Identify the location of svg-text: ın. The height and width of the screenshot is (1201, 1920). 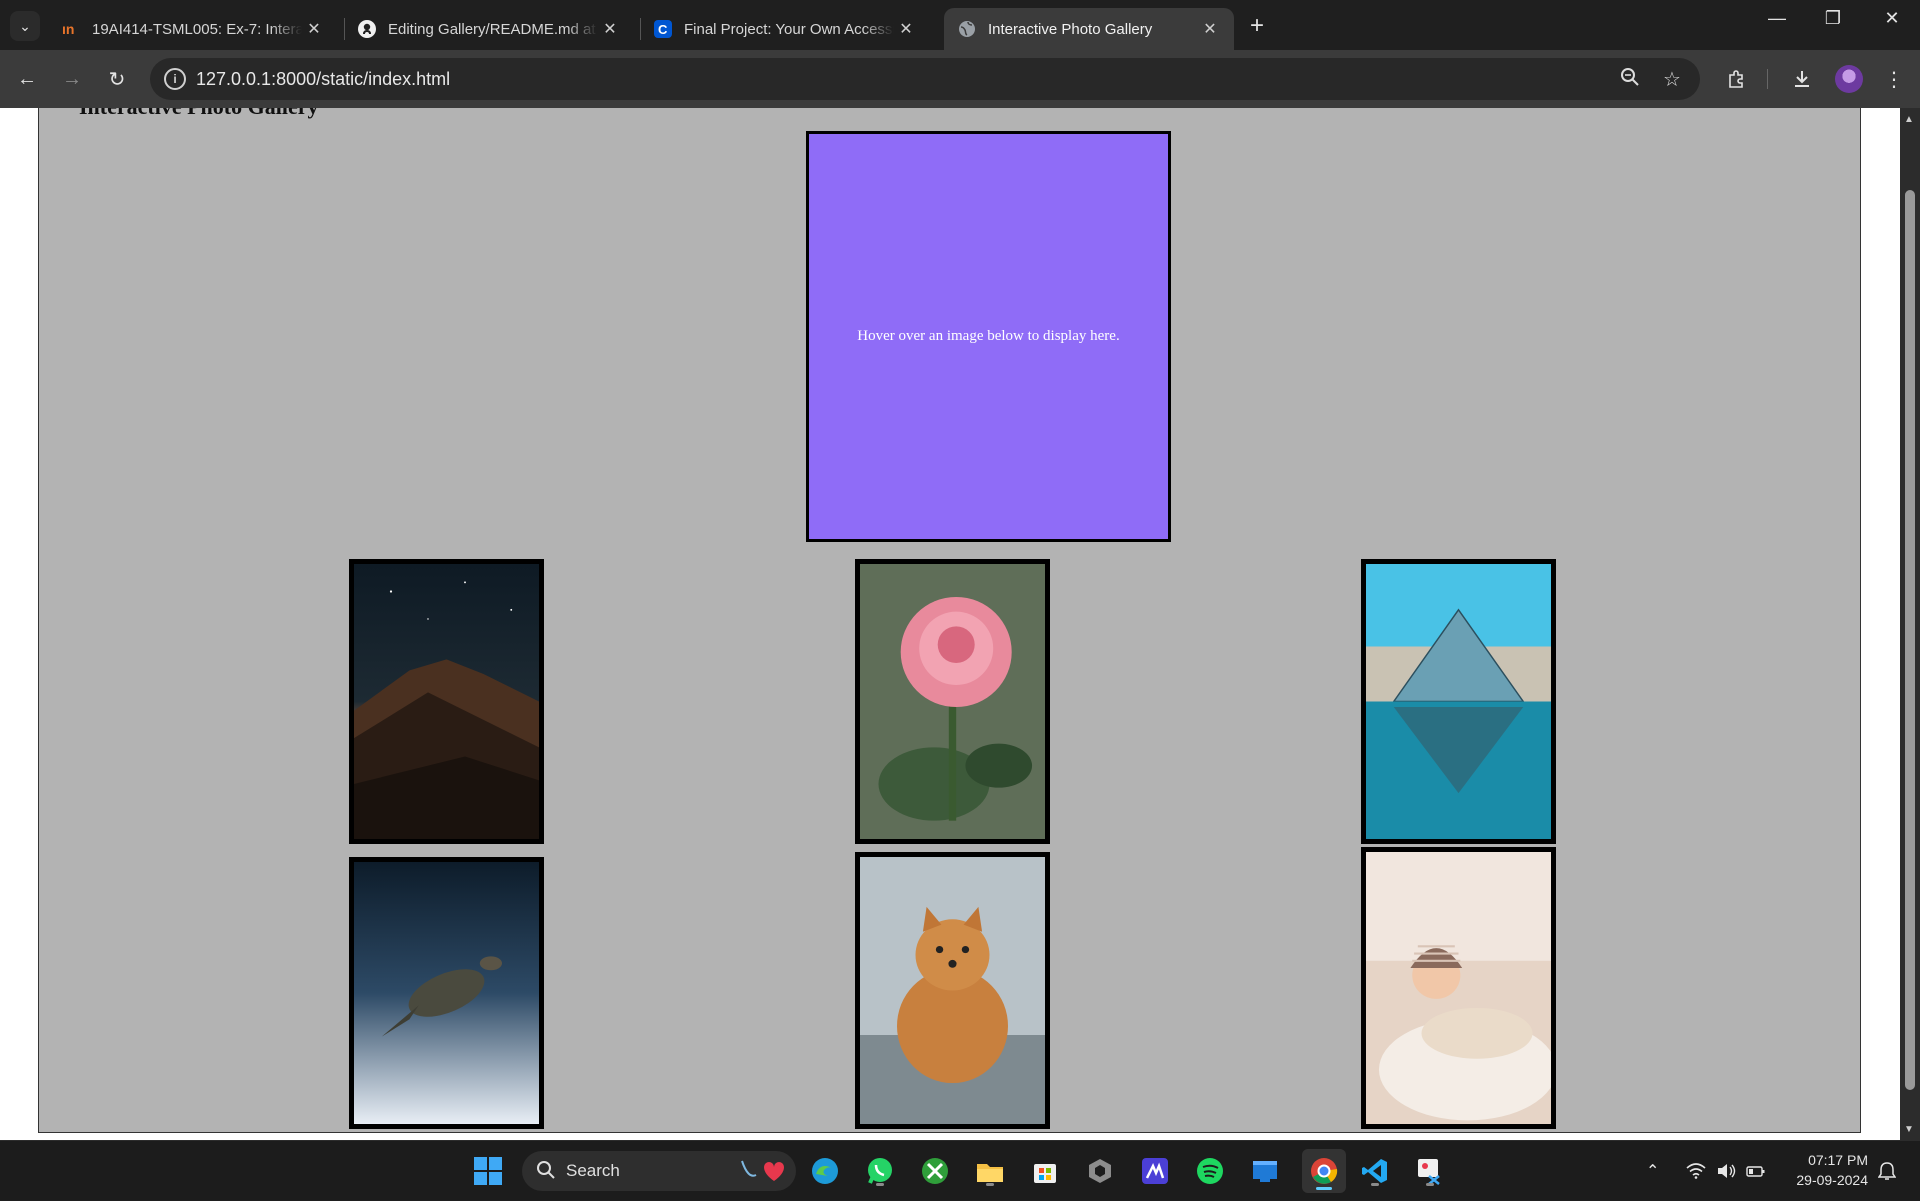
(68, 29).